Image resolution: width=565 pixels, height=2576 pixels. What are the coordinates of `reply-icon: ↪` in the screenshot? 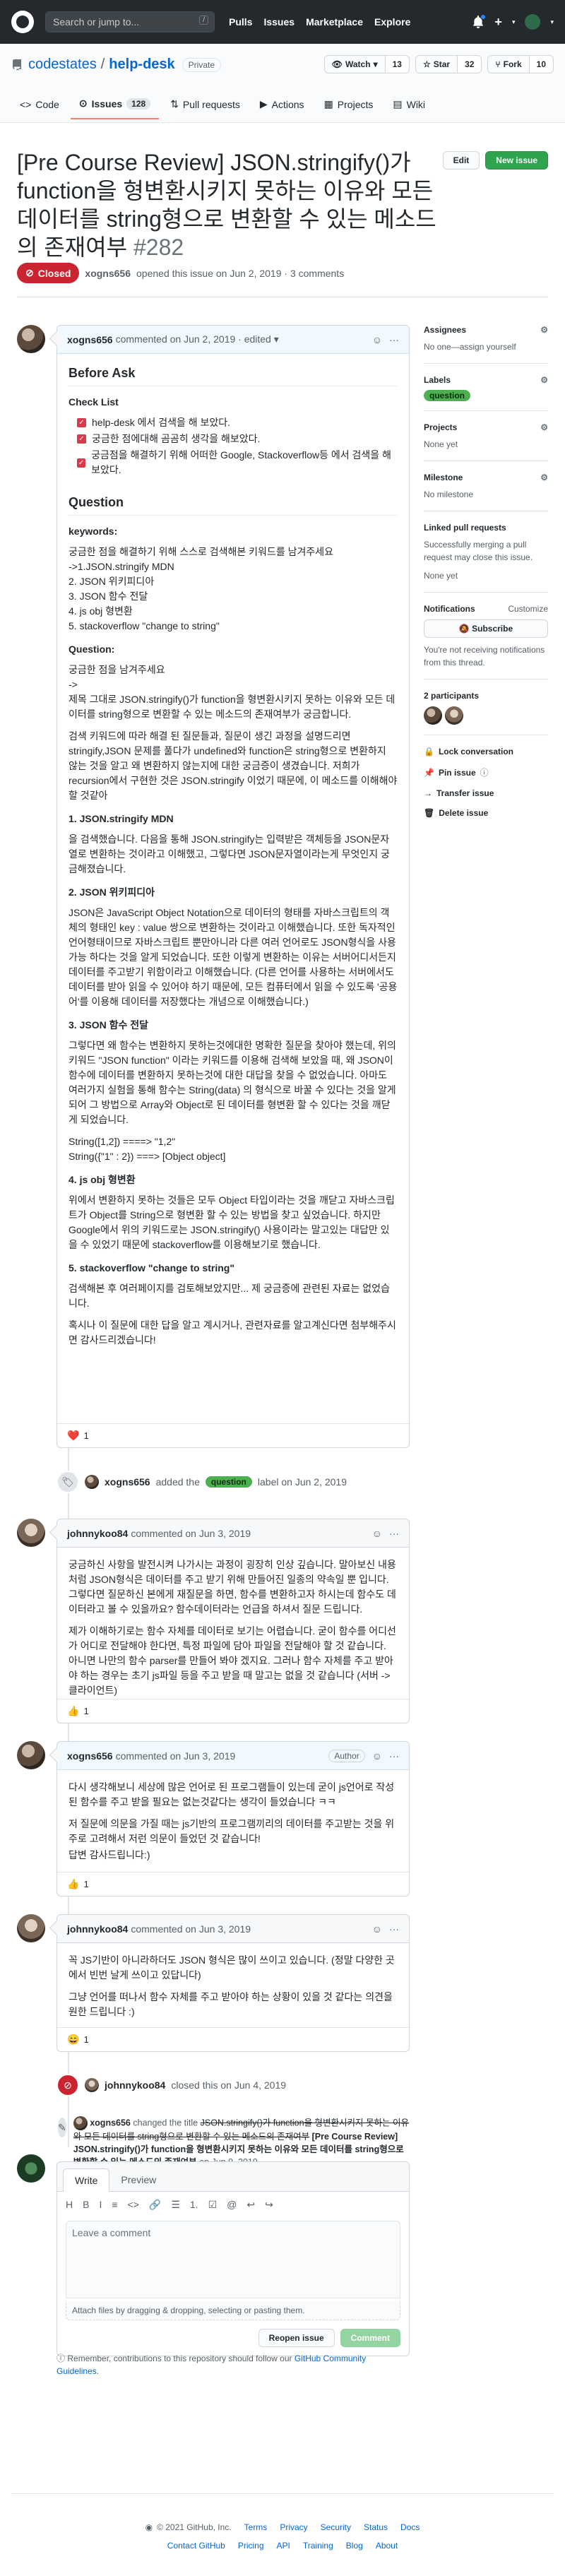 It's located at (269, 2205).